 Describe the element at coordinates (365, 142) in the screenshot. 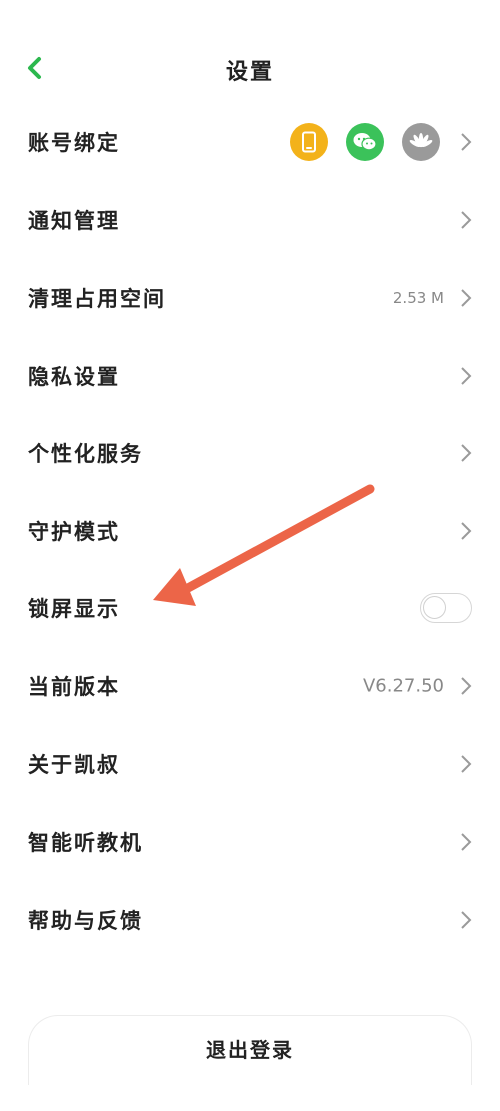

I see `wechat-icon` at that location.